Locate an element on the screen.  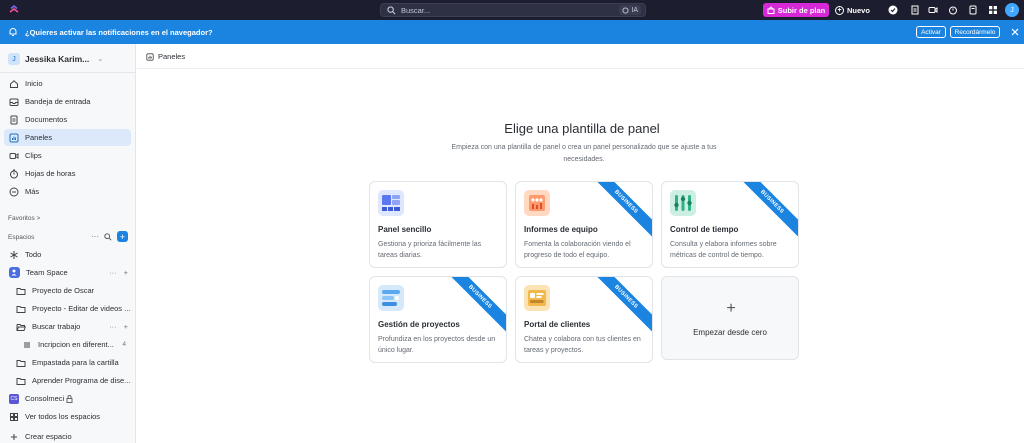
client-portal-illustration-icon is located at coordinates (537, 298).